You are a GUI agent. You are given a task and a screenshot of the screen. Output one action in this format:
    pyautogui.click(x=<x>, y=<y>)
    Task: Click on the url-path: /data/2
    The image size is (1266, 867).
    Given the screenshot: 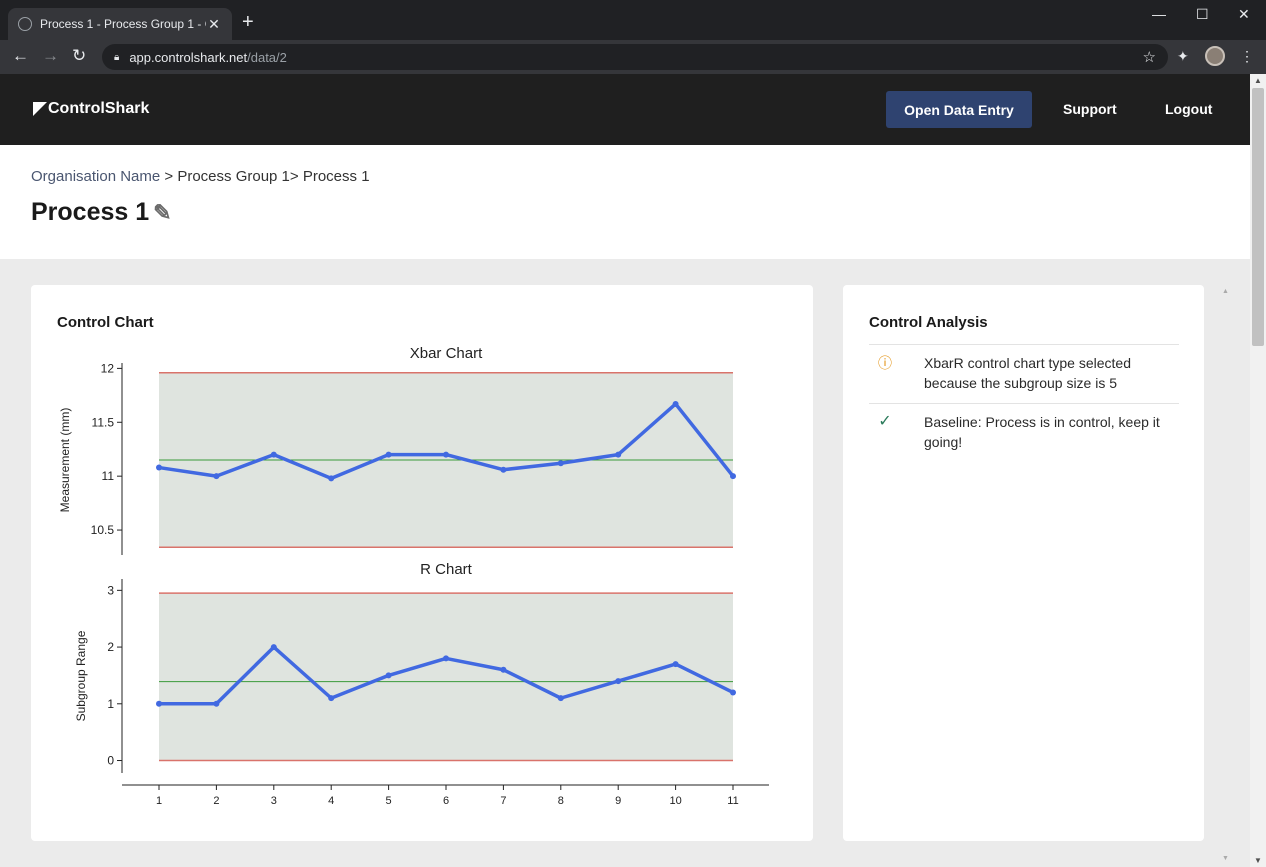 What is the action you would take?
    pyautogui.click(x=267, y=57)
    